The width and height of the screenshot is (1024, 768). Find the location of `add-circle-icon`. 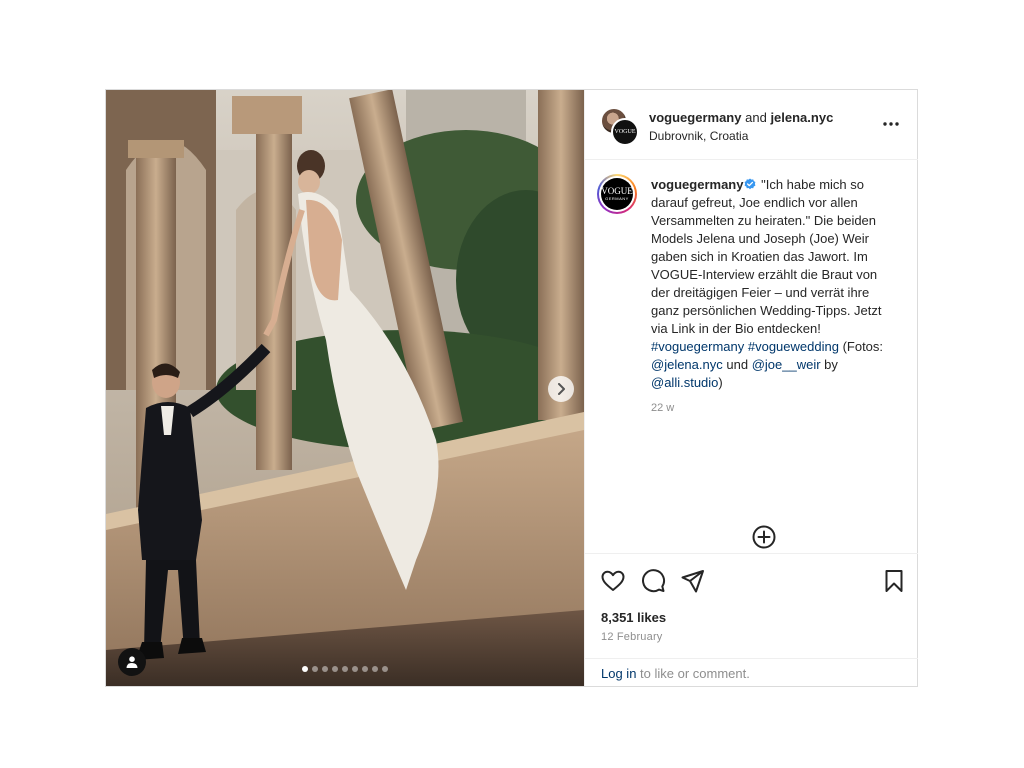

add-circle-icon is located at coordinates (764, 537).